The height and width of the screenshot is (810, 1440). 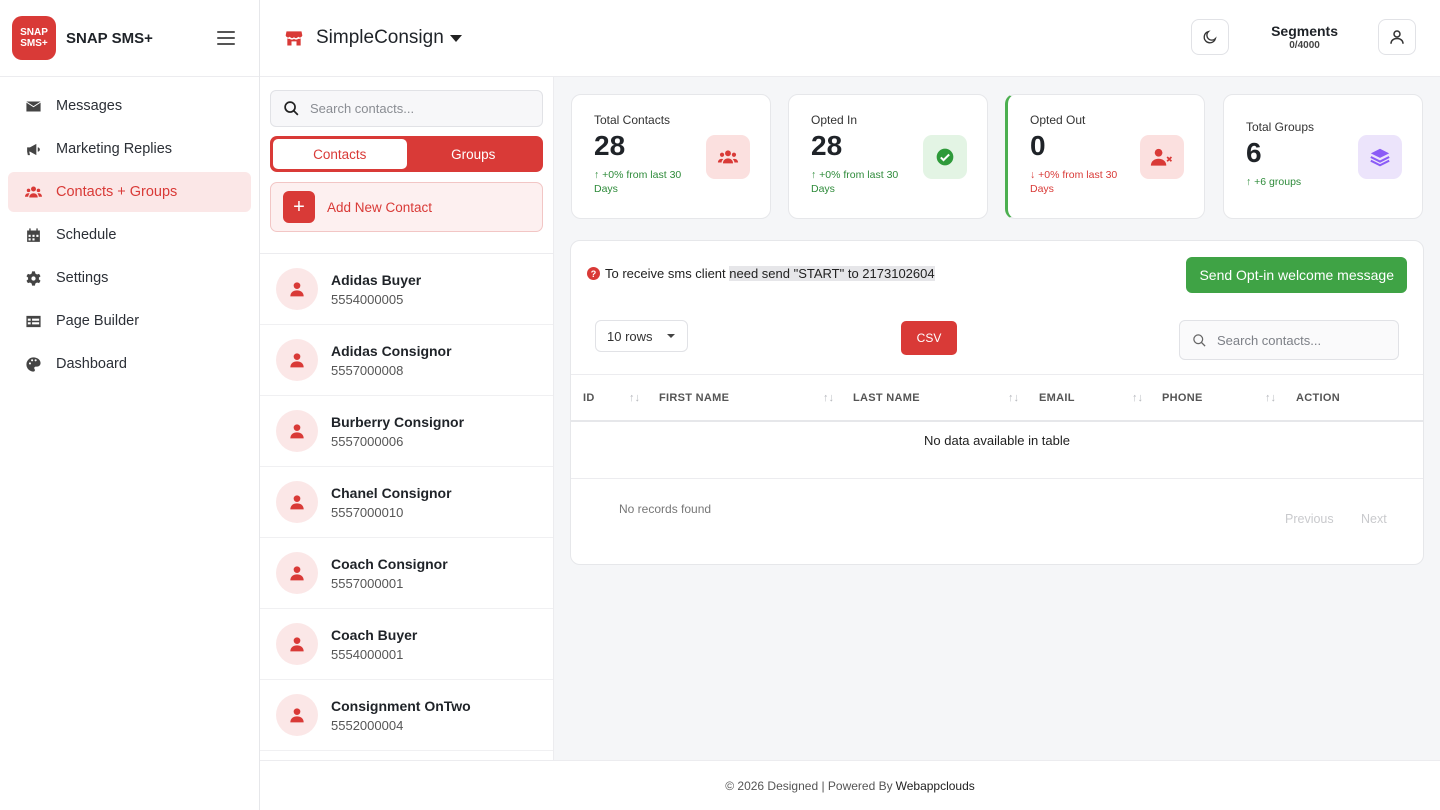 I want to click on column-phone: PHONE, so click(x=1182, y=398).